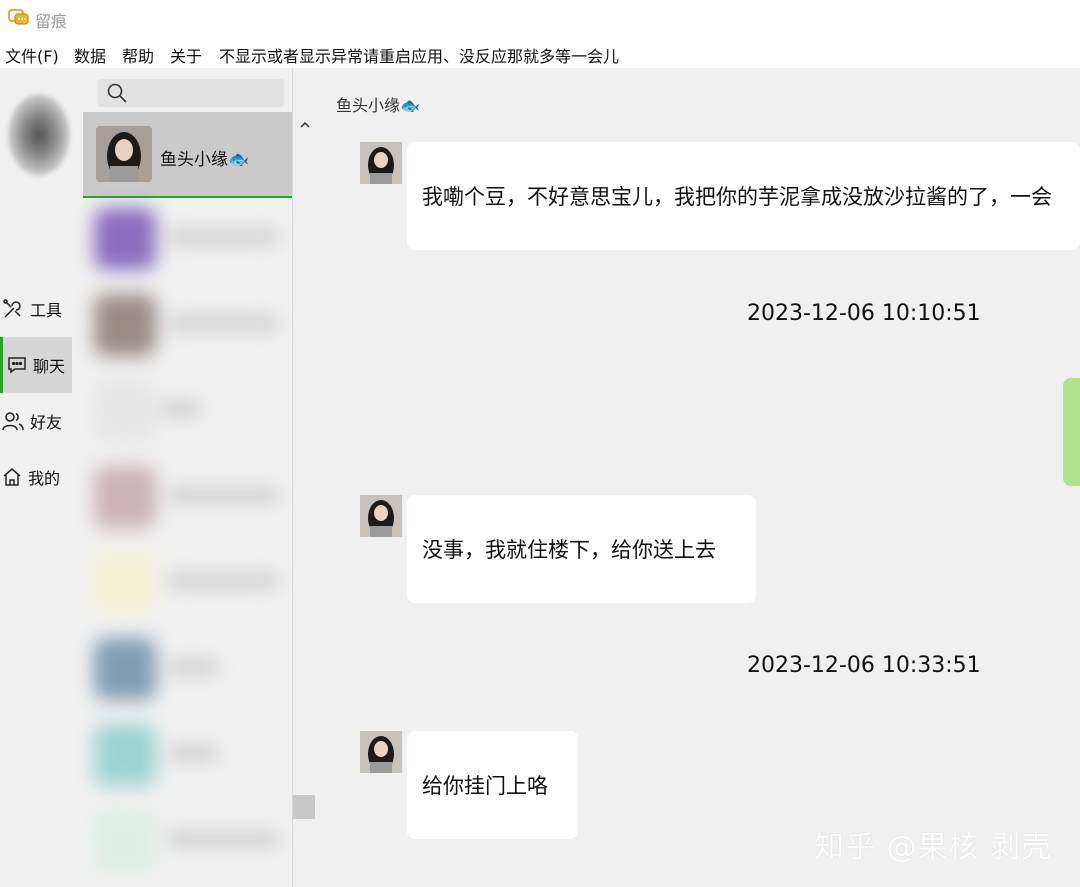  I want to click on menu-bar: 文件(F) 数据 帮助 关于 不显示或者显示异常请重启应用、没反应那就多等一会儿, so click(540, 53).